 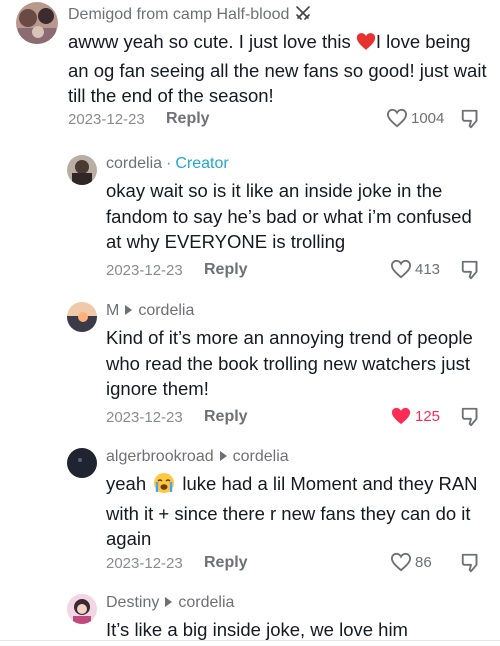 I want to click on like-count: 125, so click(x=427, y=416).